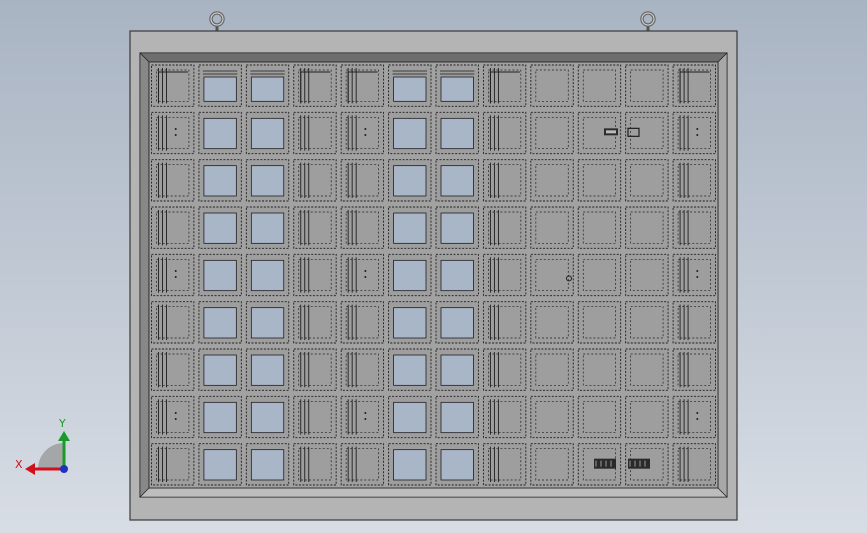 This screenshot has height=533, width=867. I want to click on panel-bevel-top, so click(433, 57).